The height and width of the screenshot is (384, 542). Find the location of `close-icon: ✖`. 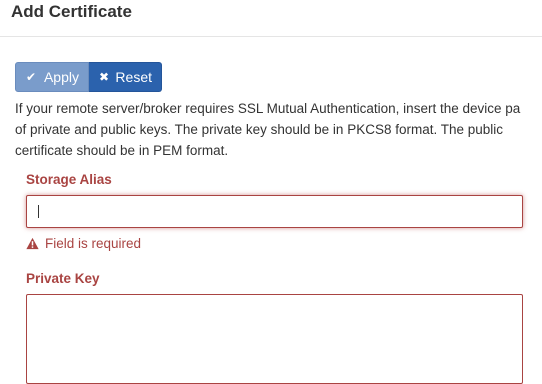

close-icon: ✖ is located at coordinates (104, 77).